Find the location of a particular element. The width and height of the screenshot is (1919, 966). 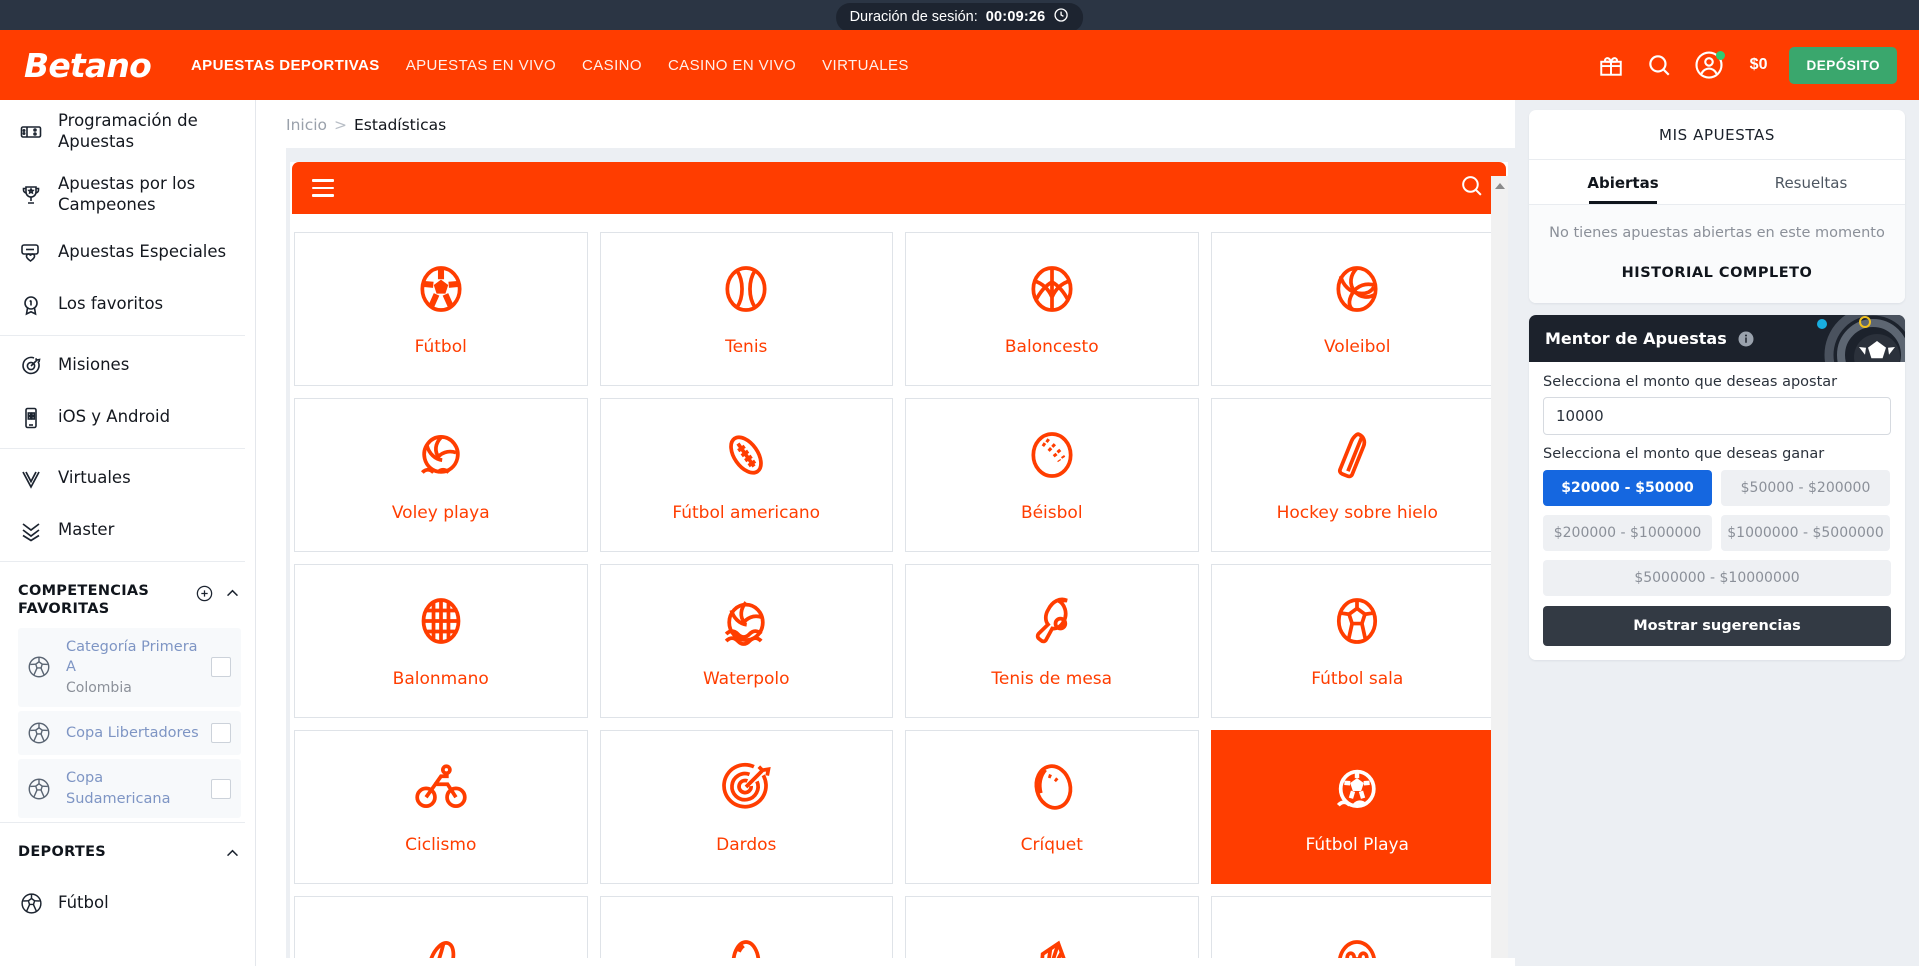

sport-tile-voleibol: Voleibol is located at coordinates (1357, 309).